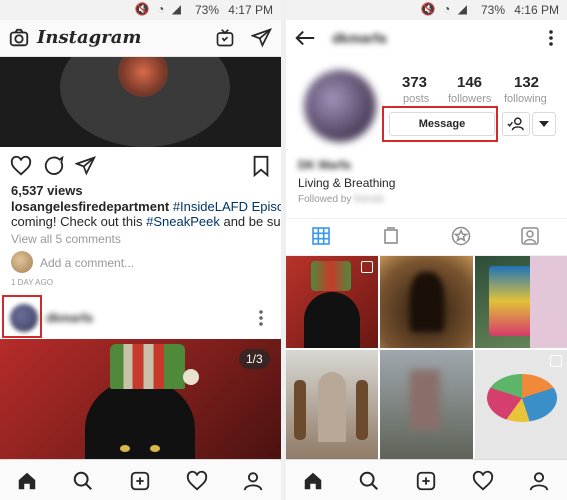 This screenshot has height=500, width=567. I want to click on carousel-counter: 1/3, so click(254, 359).